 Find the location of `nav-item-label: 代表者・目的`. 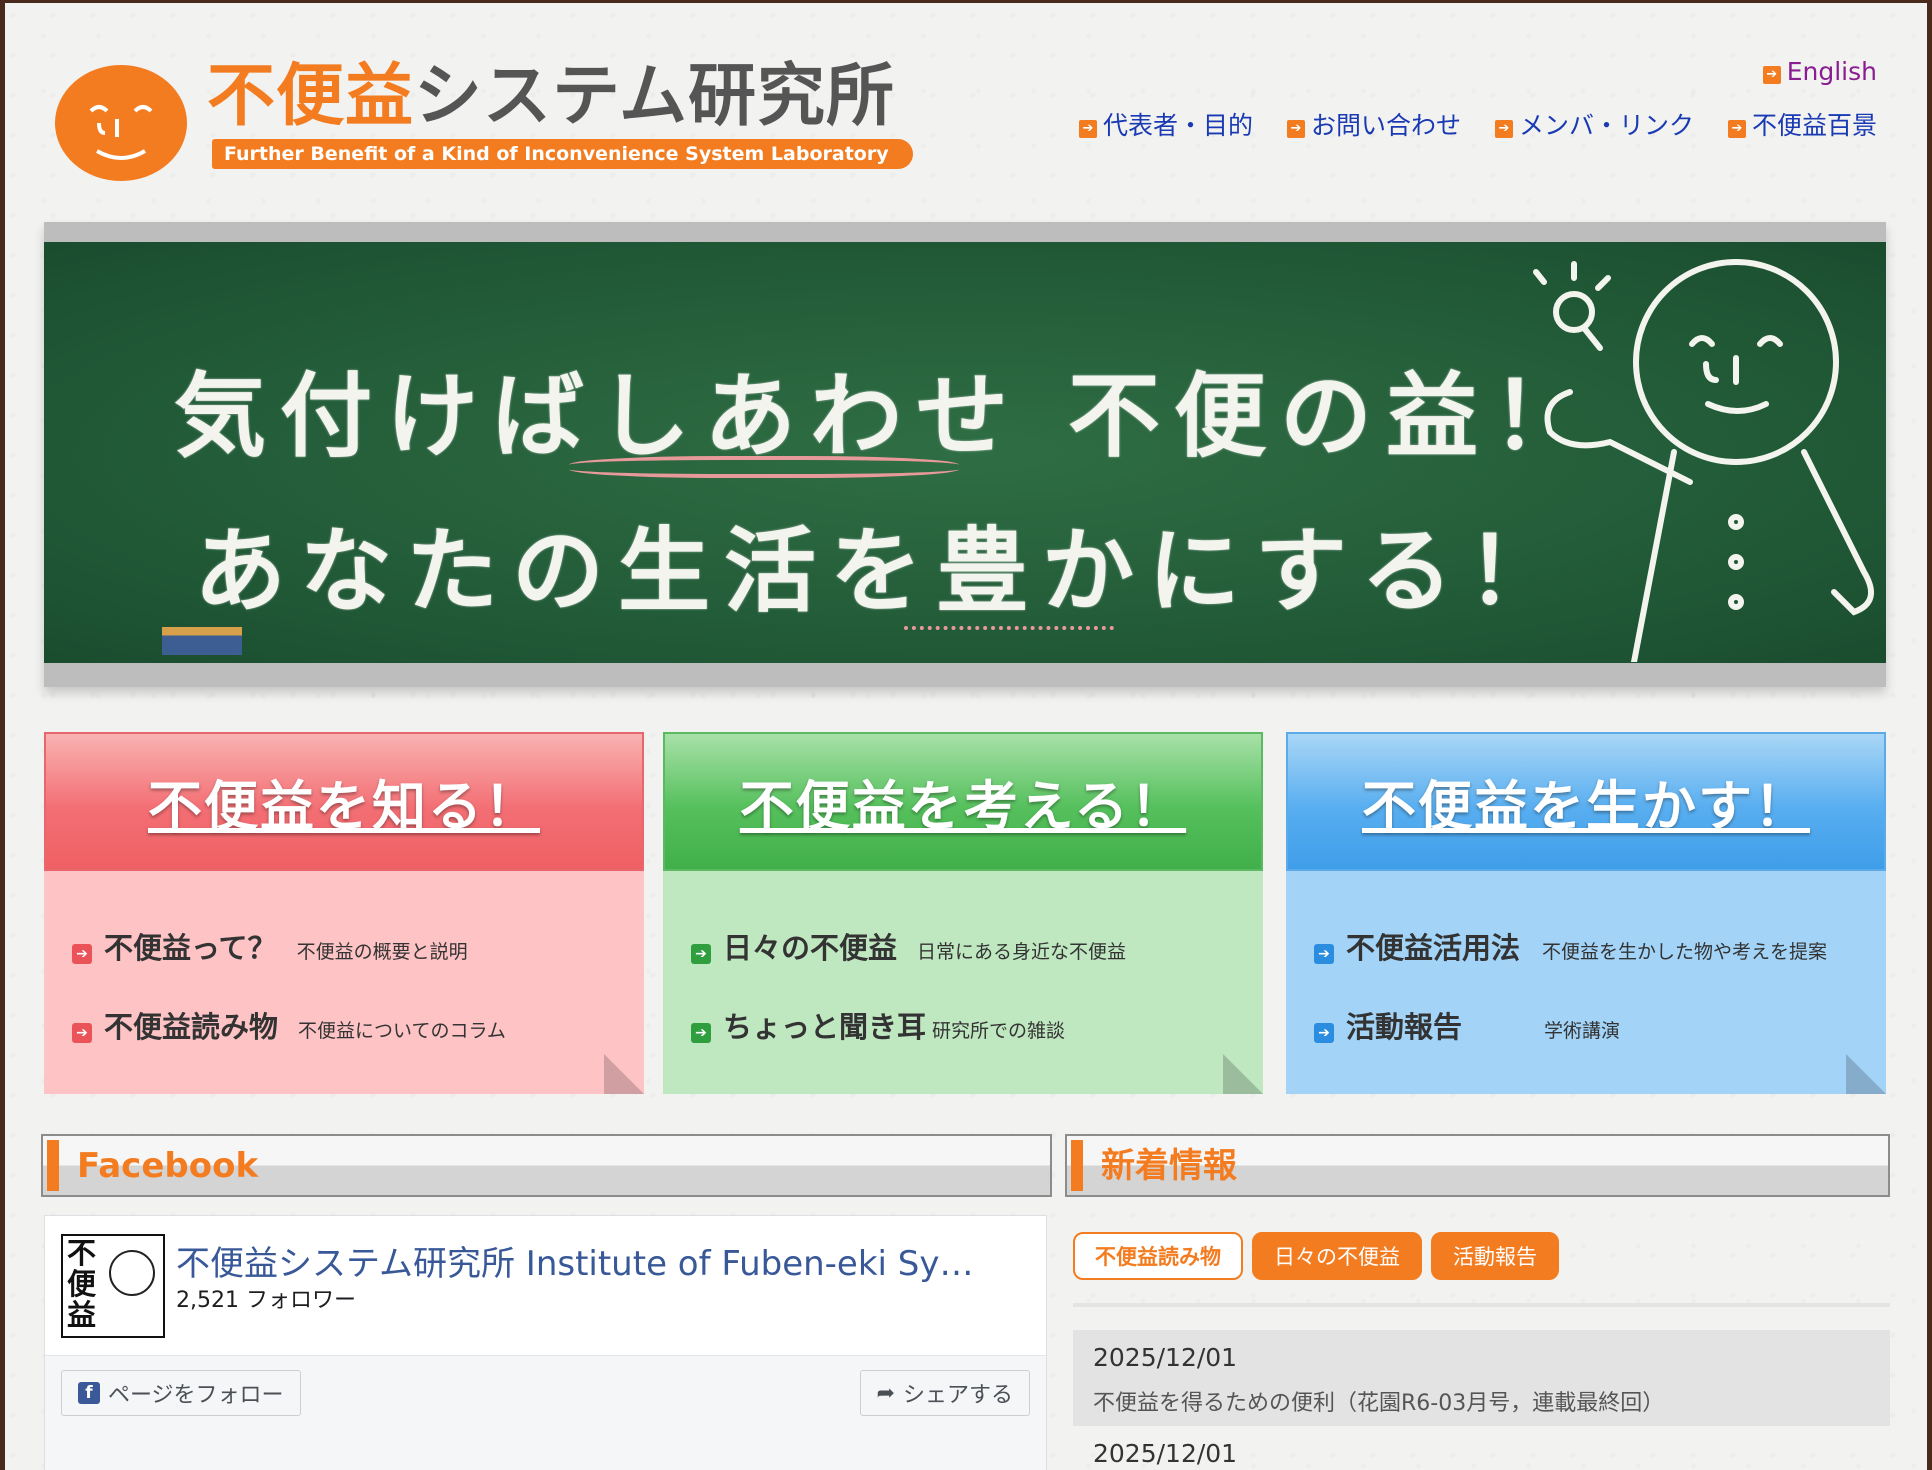

nav-item-label: 代表者・目的 is located at coordinates (1177, 125).